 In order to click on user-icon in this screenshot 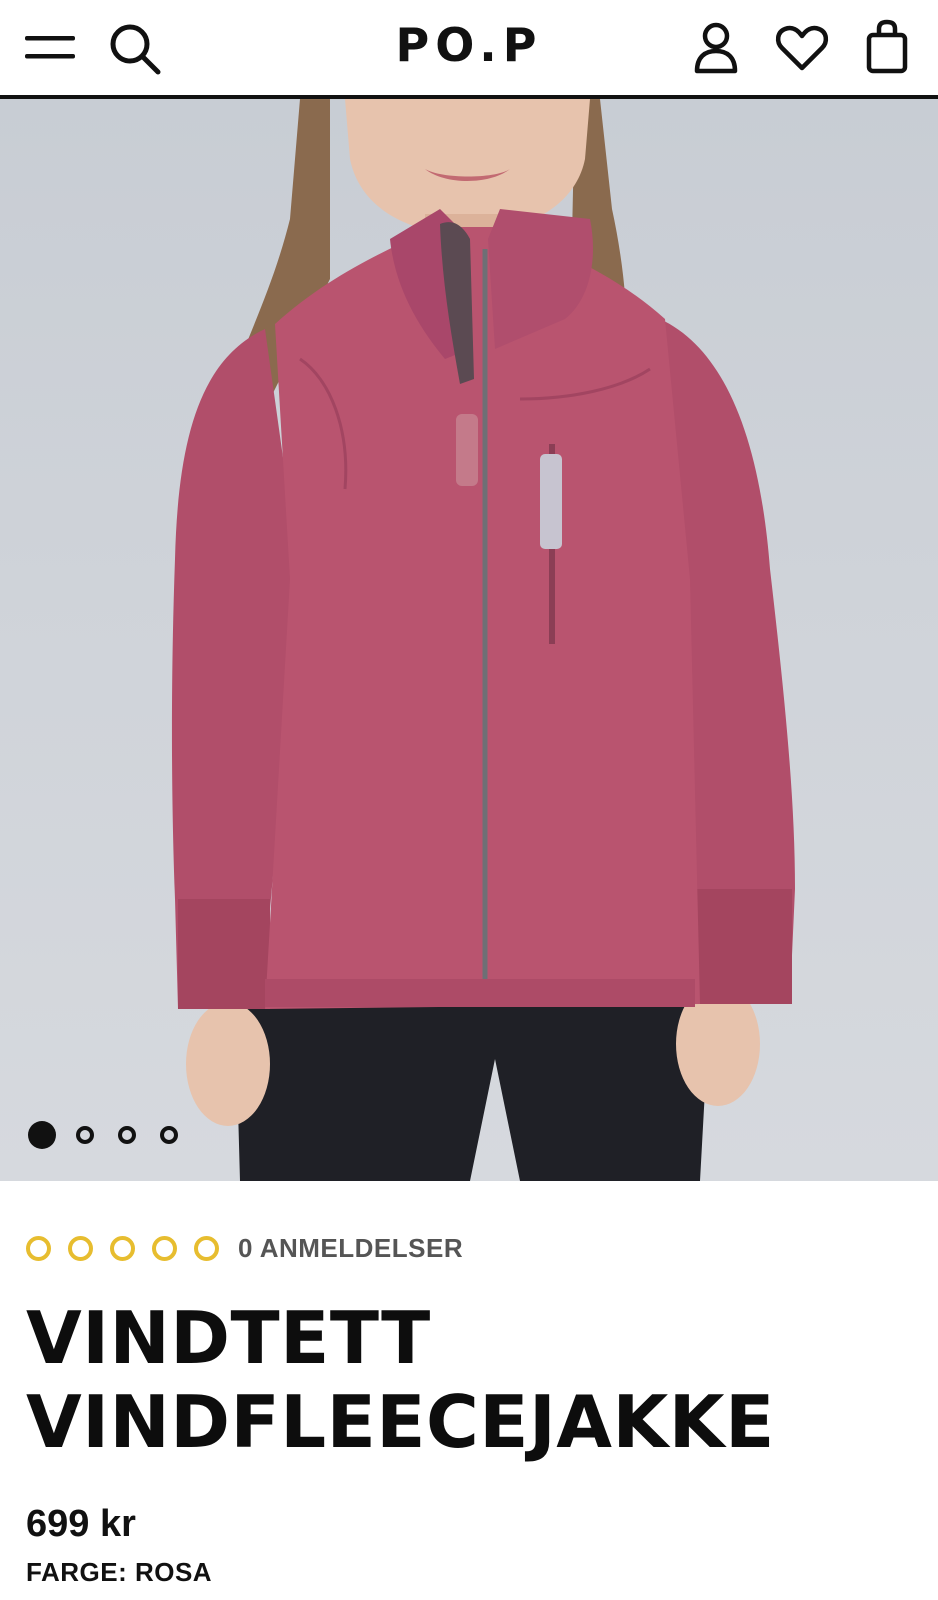, I will do `click(716, 48)`.